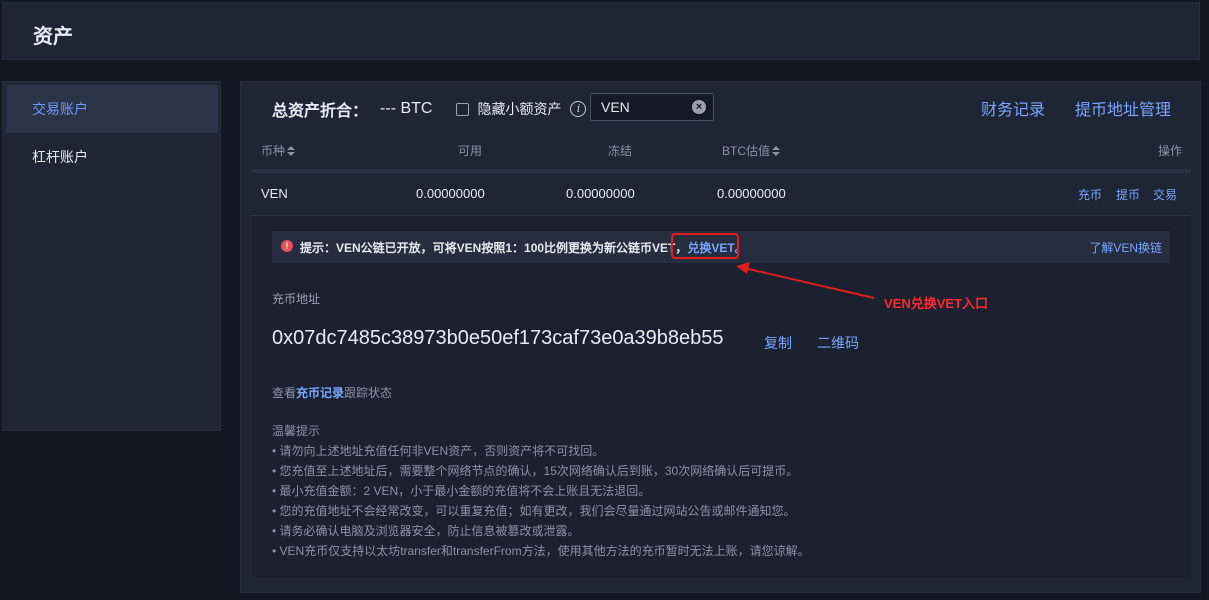  Describe the element at coordinates (1123, 108) in the screenshot. I see `withdraw-address-management-link: 提币地址管理` at that location.